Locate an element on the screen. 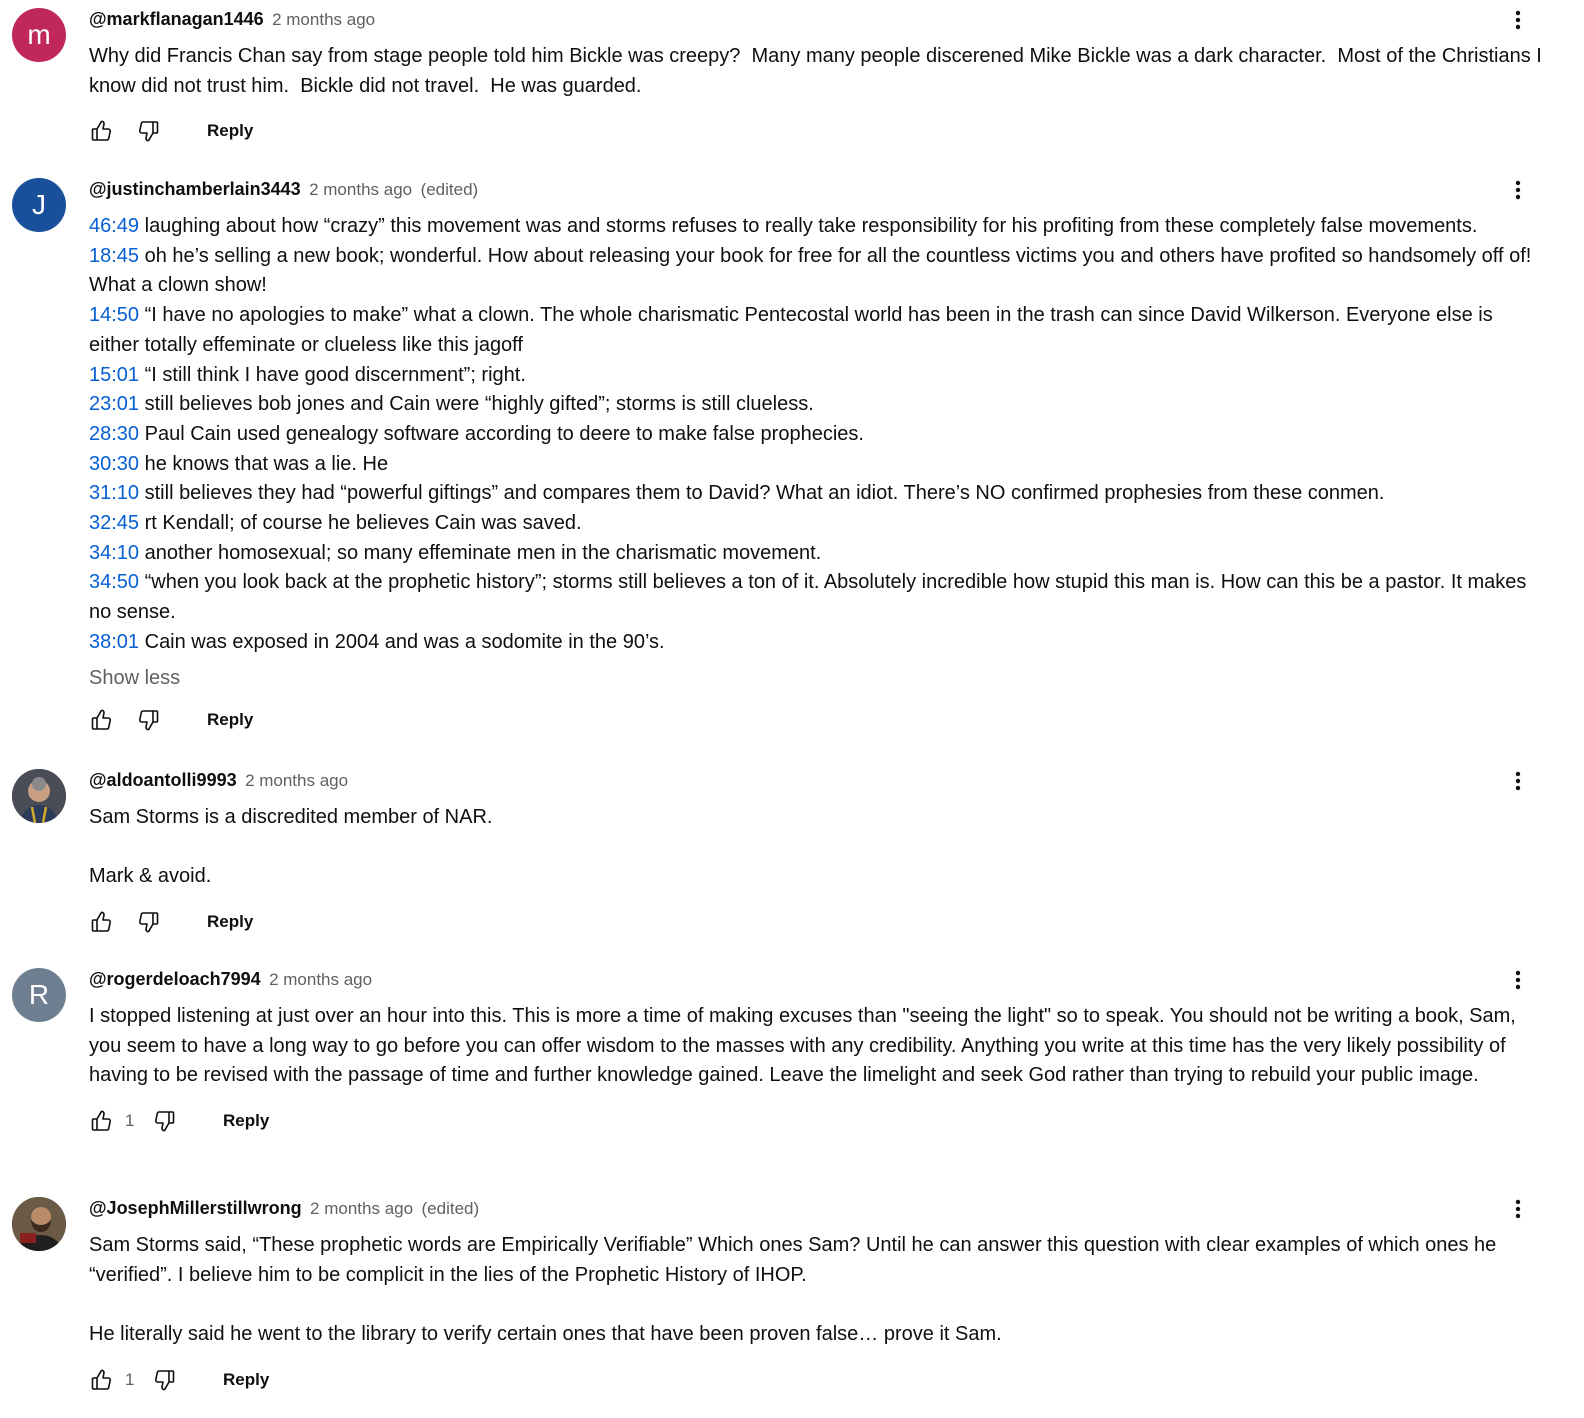 The height and width of the screenshot is (1418, 1584). timestamp-link: 28:30 is located at coordinates (114, 434).